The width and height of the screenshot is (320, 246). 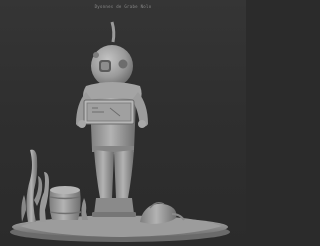 I want to click on seaweed-small, so click(x=84, y=209).